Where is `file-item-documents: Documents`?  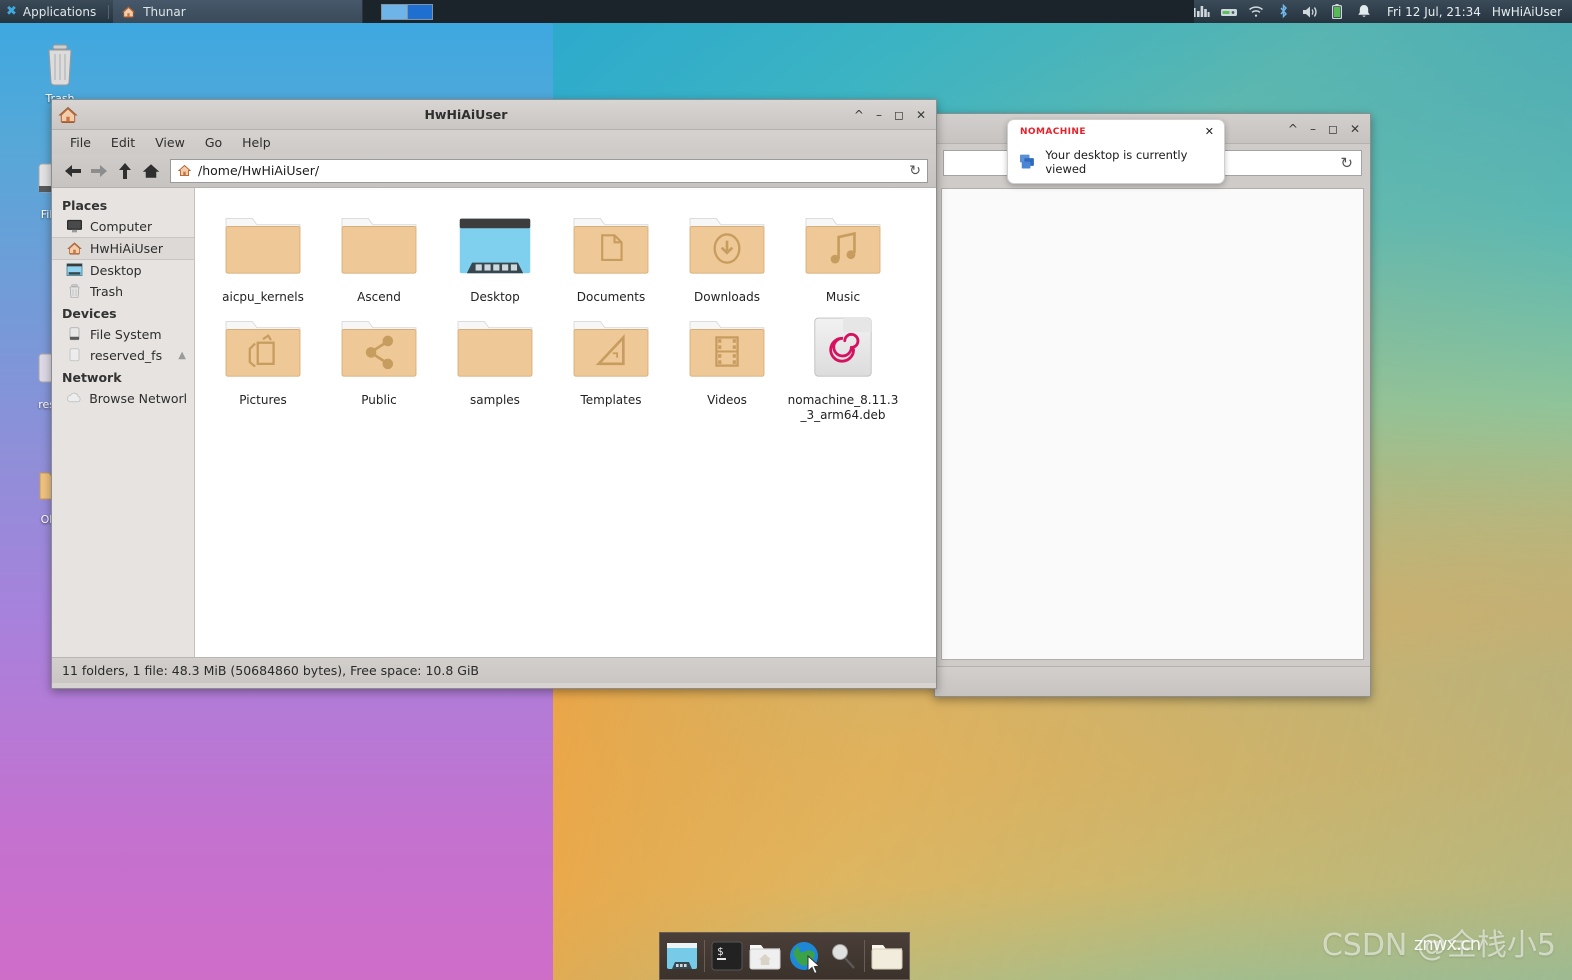 file-item-documents: Documents is located at coordinates (611, 253).